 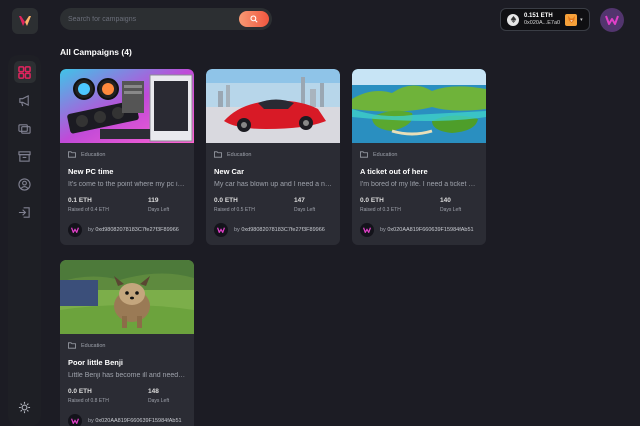 I want to click on profile-icon, so click(x=24, y=184).